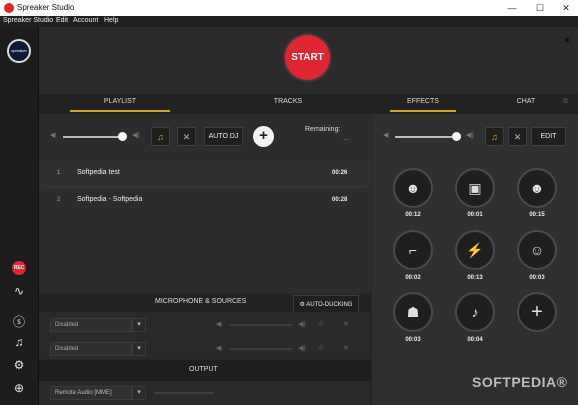 The image size is (578, 405). I want to click on autodj-button: AUTO DJ, so click(223, 136).